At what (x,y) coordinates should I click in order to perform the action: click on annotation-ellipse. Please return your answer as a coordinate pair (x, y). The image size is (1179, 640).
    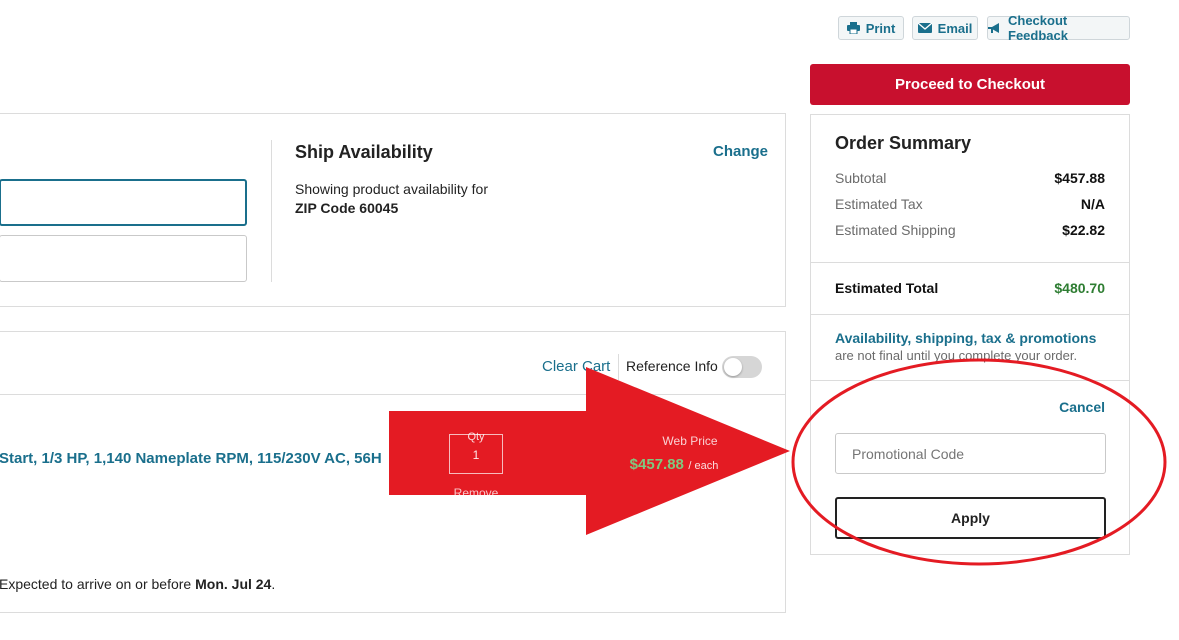
    Looking at the image, I should click on (979, 462).